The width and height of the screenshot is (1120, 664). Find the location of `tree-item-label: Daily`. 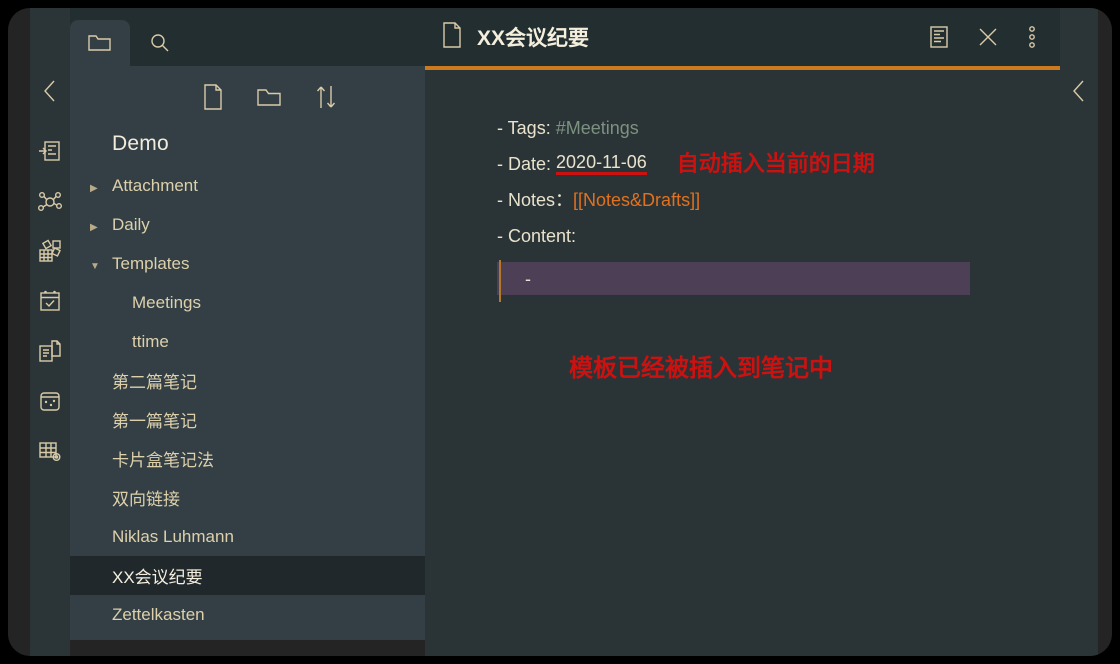

tree-item-label: Daily is located at coordinates (131, 224).